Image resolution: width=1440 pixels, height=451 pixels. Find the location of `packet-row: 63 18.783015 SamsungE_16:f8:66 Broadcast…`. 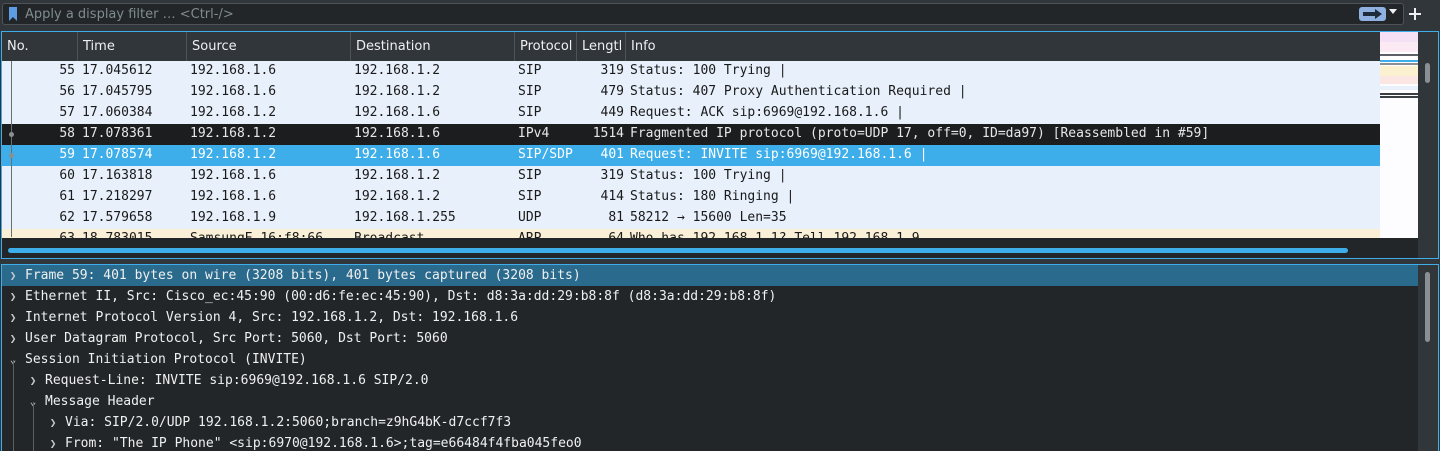

packet-row: 63 18.783015 SamsungE_16:f8:66 Broadcast… is located at coordinates (691, 233).